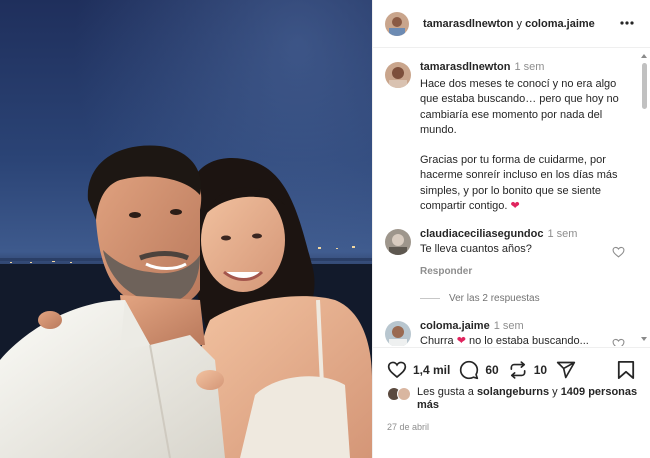 The width and height of the screenshot is (650, 458). Describe the element at coordinates (519, 23) in the screenshot. I see `authors-joiner: y` at that location.